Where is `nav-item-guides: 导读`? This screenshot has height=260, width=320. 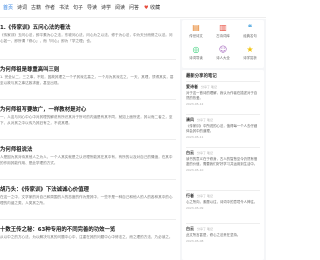
nav-item-guides: 导读 is located at coordinates (92, 7).